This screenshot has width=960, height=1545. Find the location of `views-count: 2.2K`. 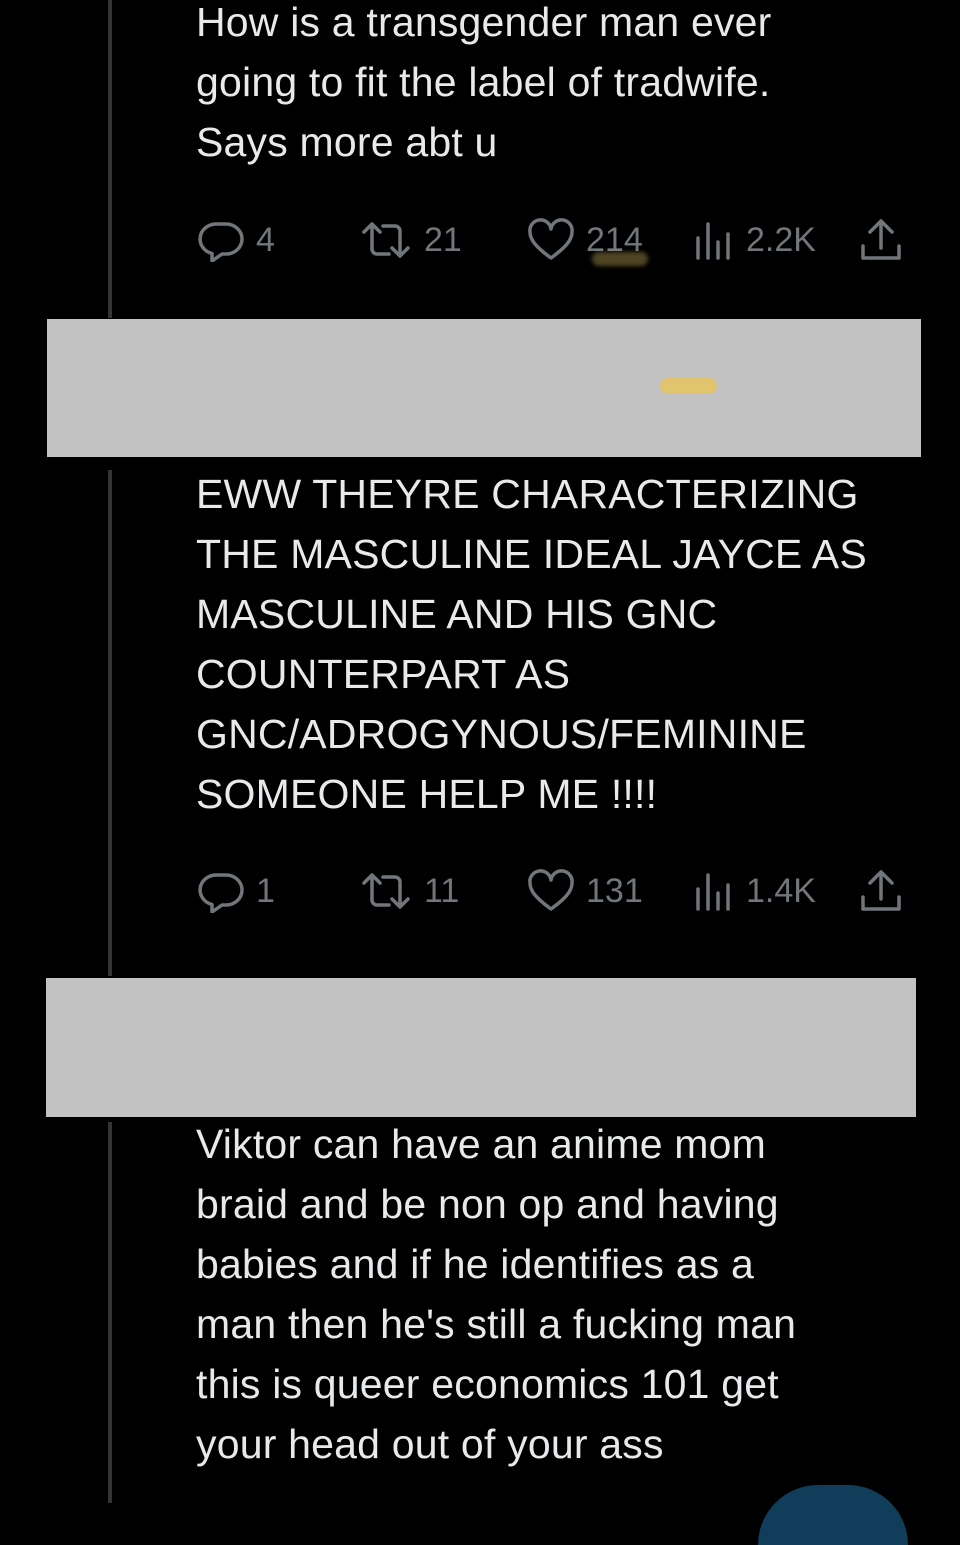

views-count: 2.2K is located at coordinates (781, 240).